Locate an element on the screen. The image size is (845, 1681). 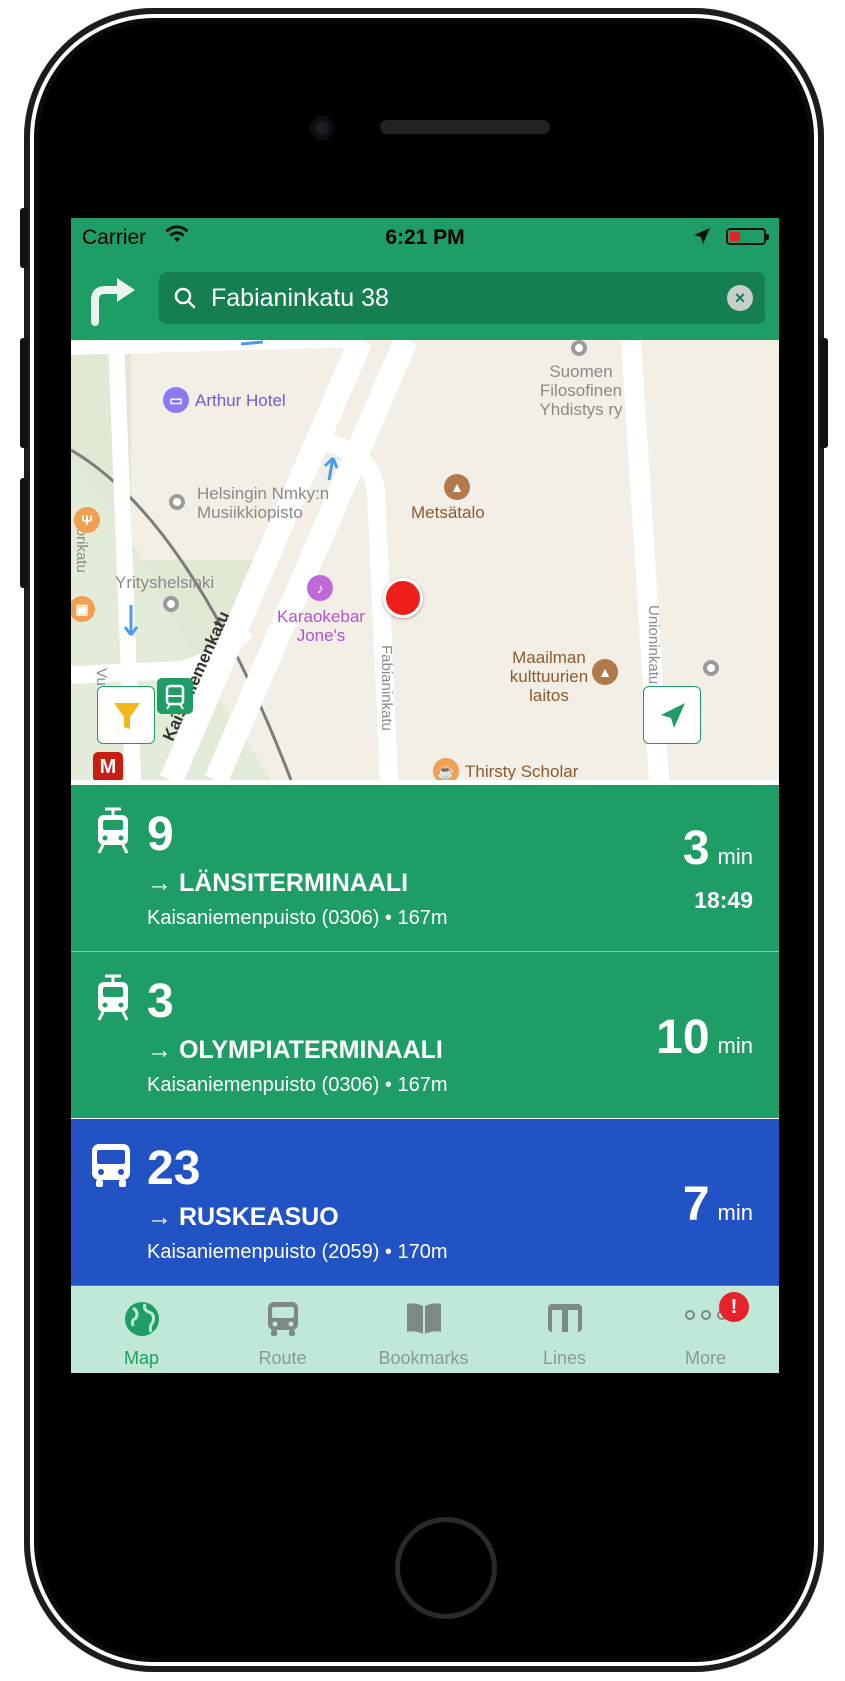
search-input: Fabianinkatu 38 is located at coordinates (300, 298).